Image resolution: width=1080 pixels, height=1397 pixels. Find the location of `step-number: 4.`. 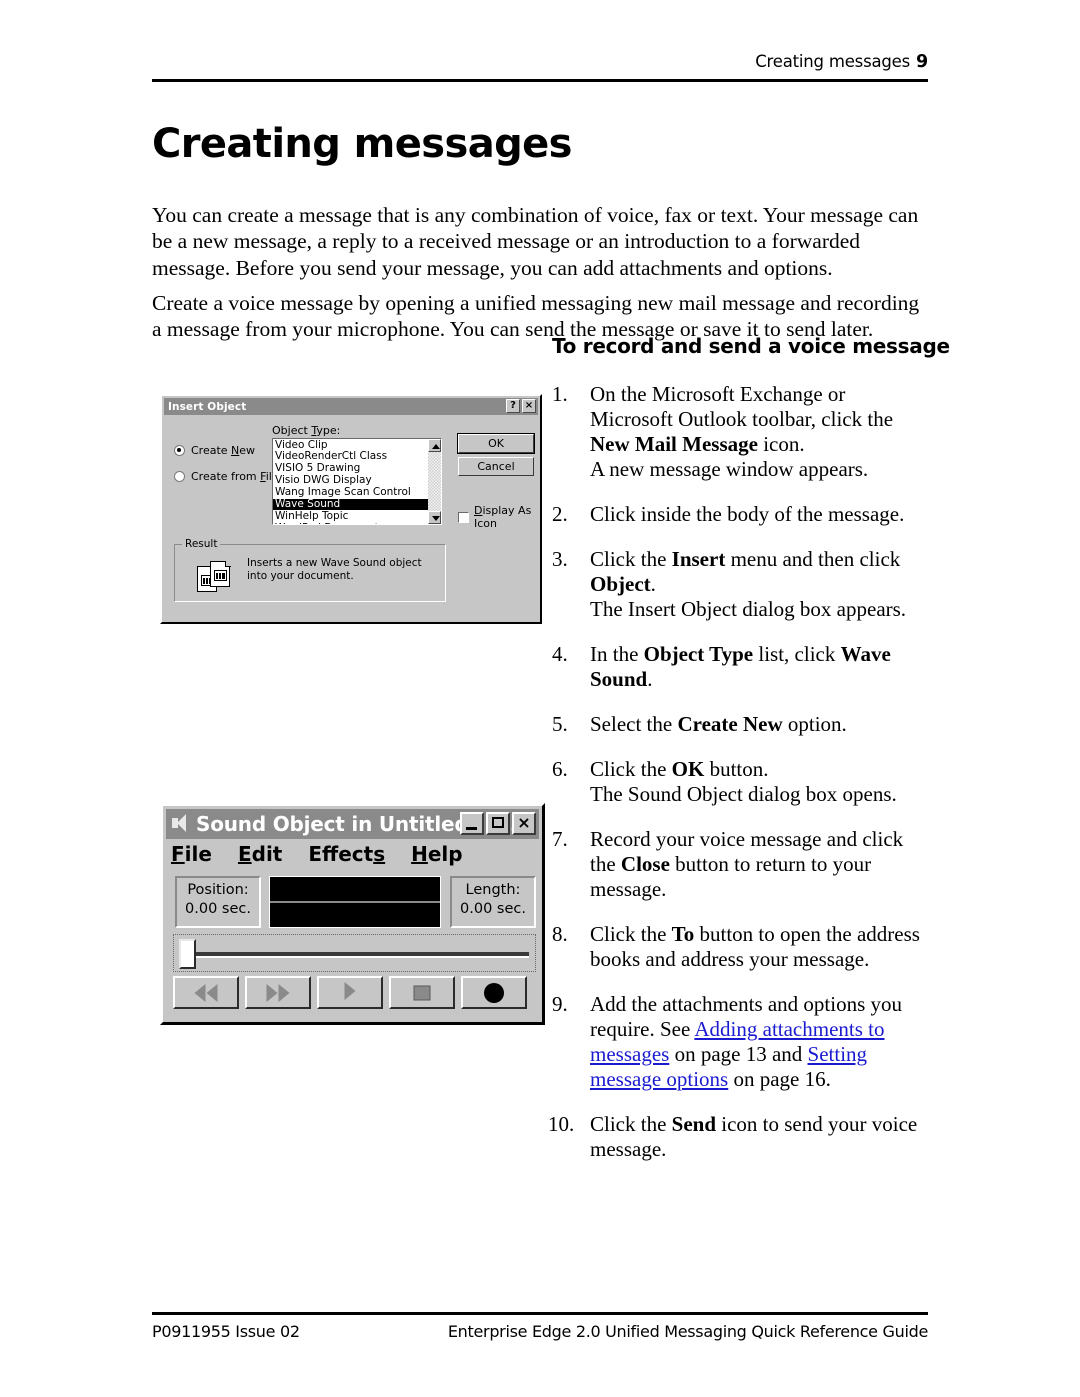

step-number: 4. is located at coordinates (560, 654).